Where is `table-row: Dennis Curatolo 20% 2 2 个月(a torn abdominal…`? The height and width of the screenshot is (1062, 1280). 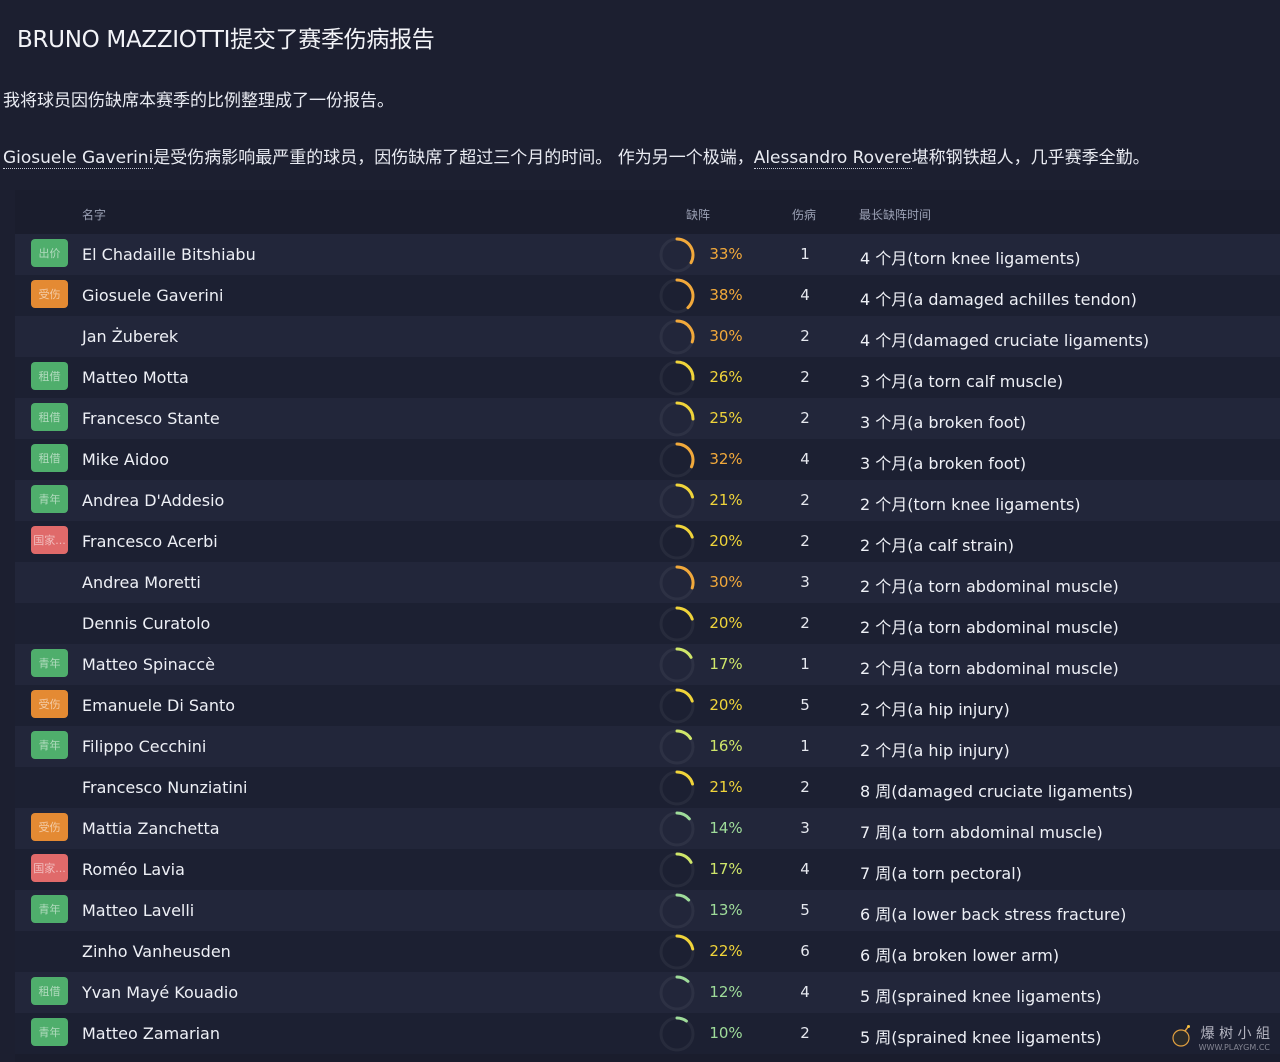
table-row: Dennis Curatolo 20% 2 2 个月(a torn abdominal… is located at coordinates (647, 623).